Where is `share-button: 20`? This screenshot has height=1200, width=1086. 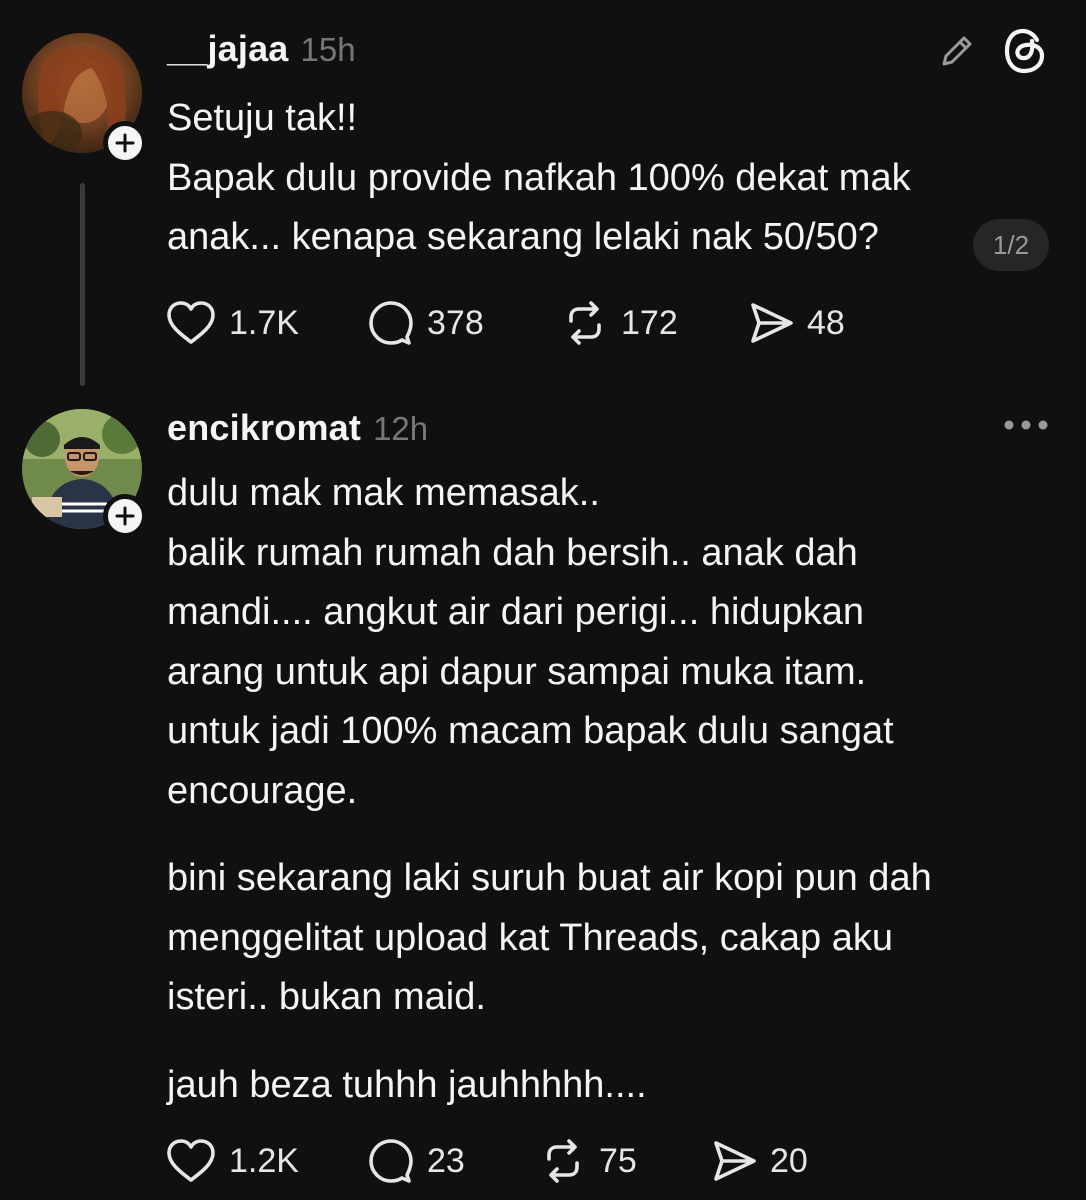 share-button: 20 is located at coordinates (759, 1161).